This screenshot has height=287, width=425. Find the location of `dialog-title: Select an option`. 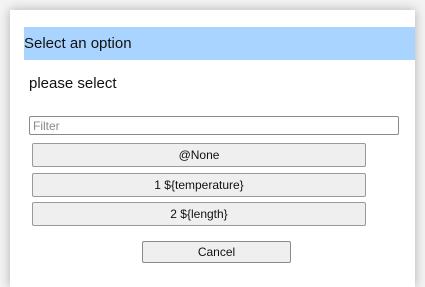

dialog-title: Select an option is located at coordinates (78, 43).